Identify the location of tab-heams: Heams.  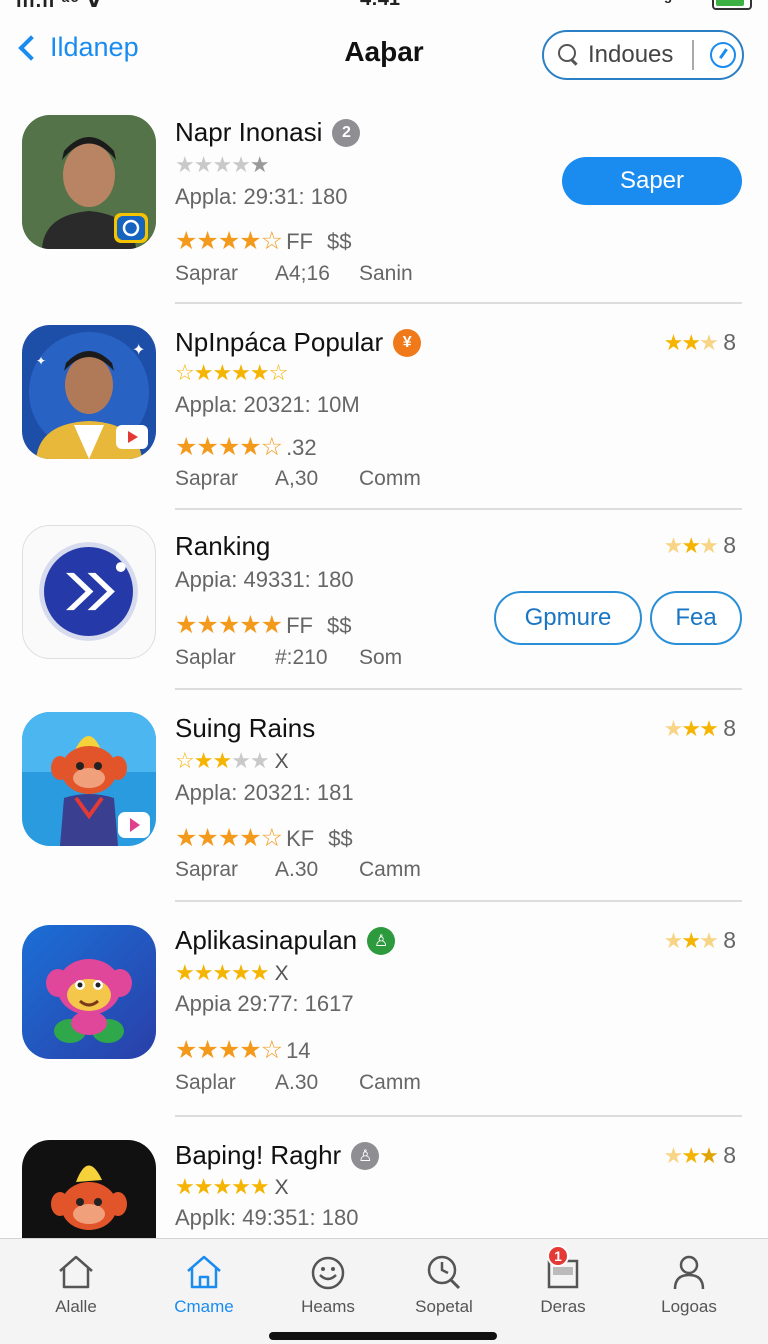
(328, 1285).